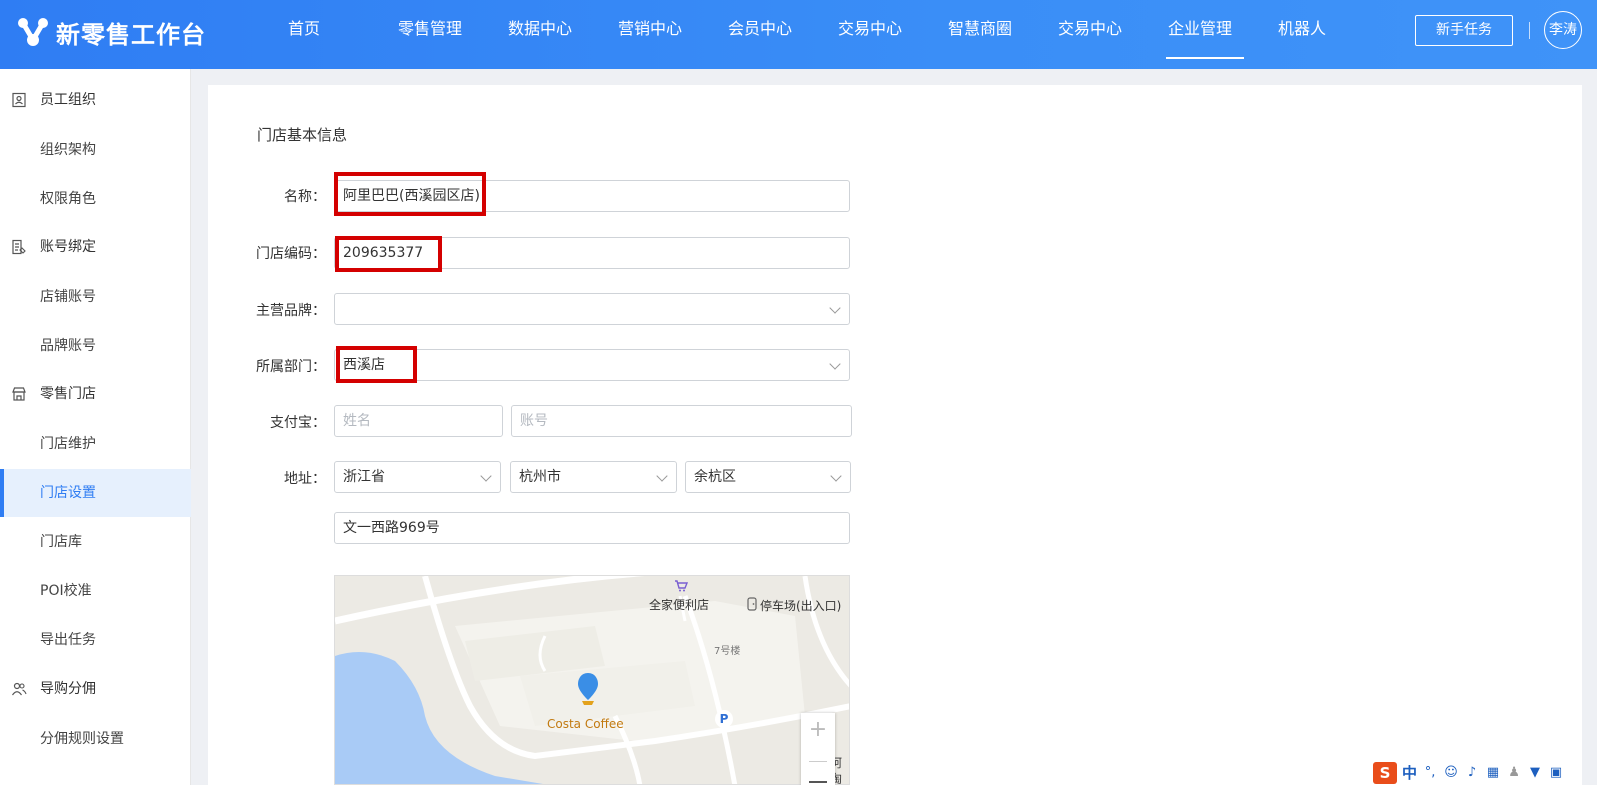 The image size is (1597, 785). I want to click on app-logo: 新零售工作台, so click(111, 32).